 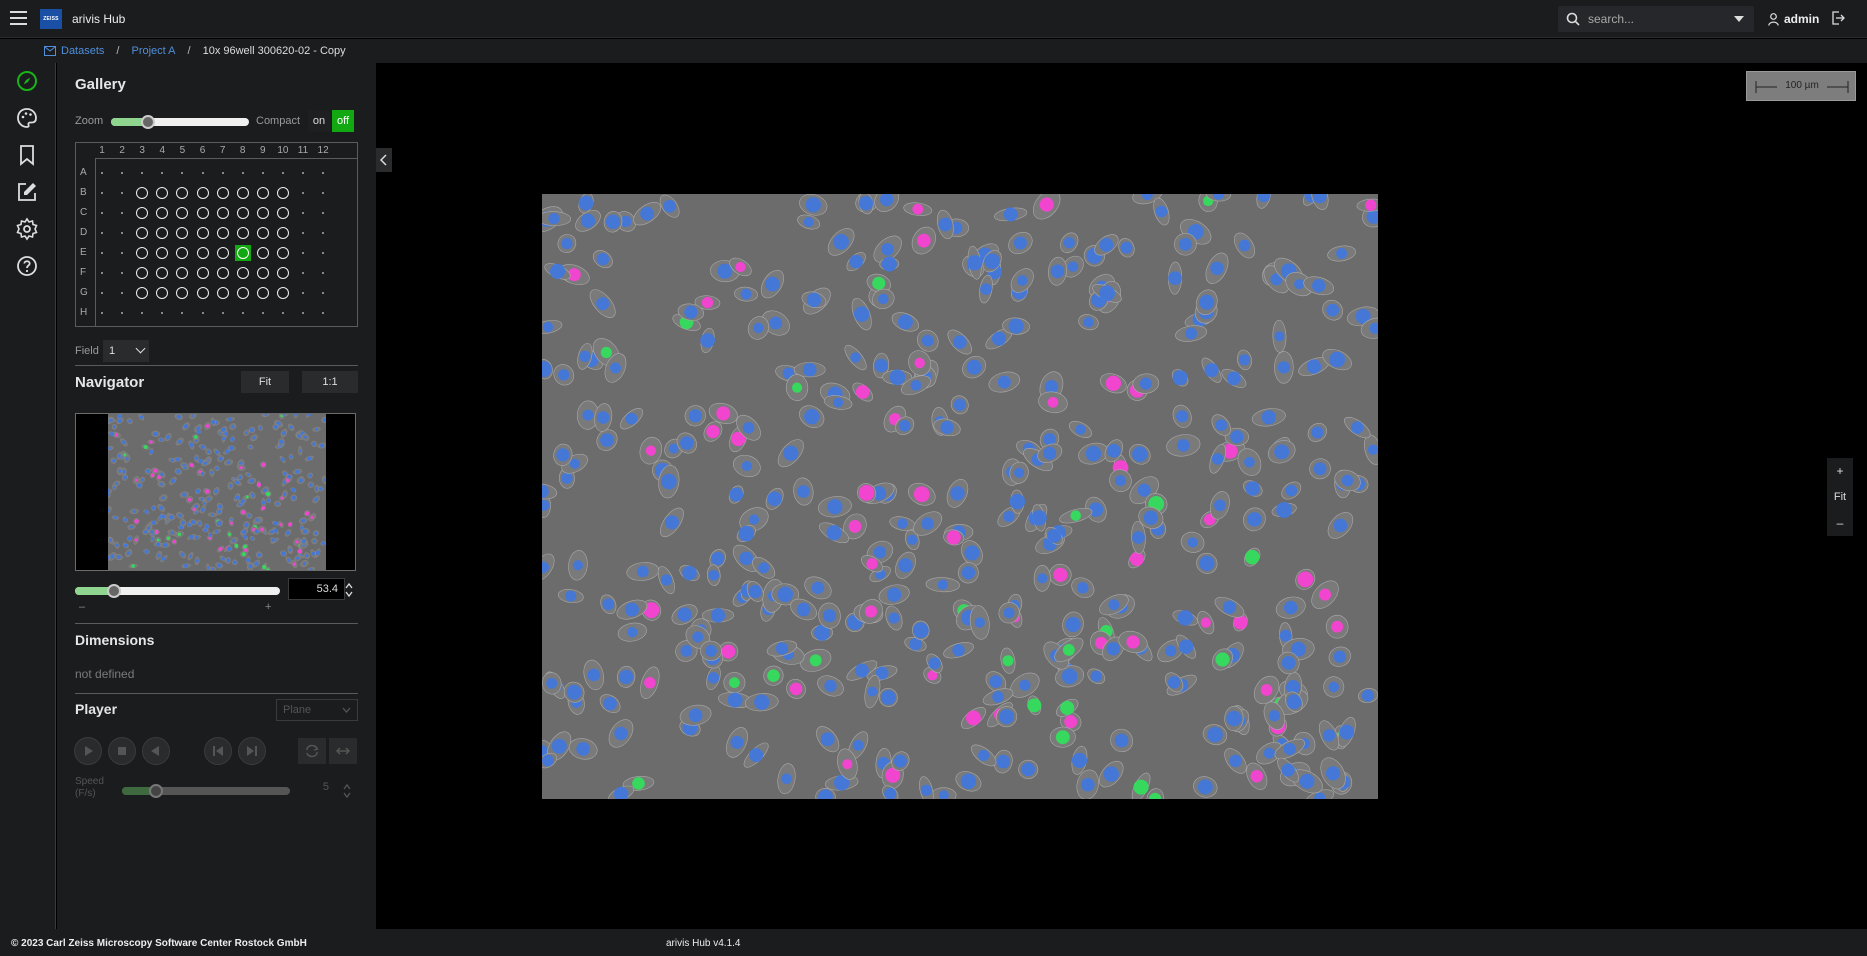 What do you see at coordinates (242, 253) in the screenshot?
I see `well-E8-selected` at bounding box center [242, 253].